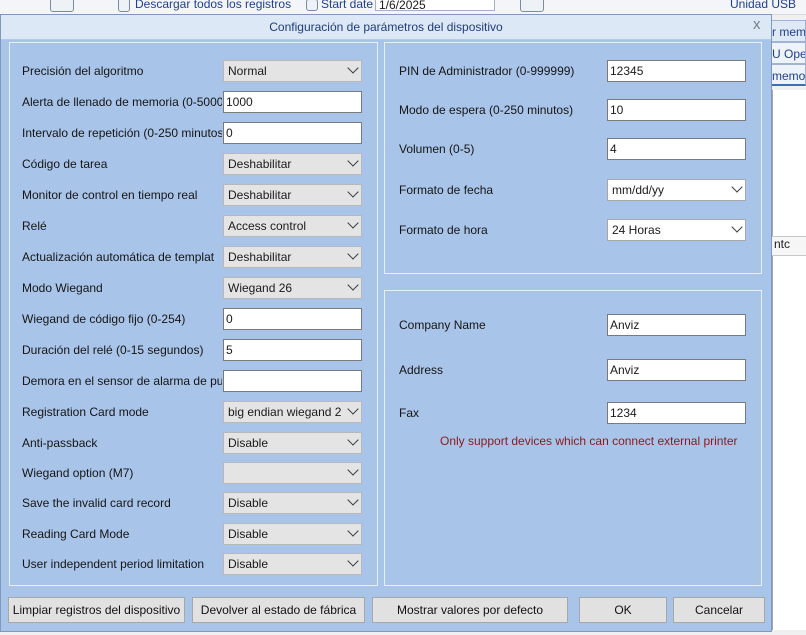 This screenshot has height=635, width=806. What do you see at coordinates (421, 370) in the screenshot?
I see `address-label: Address` at bounding box center [421, 370].